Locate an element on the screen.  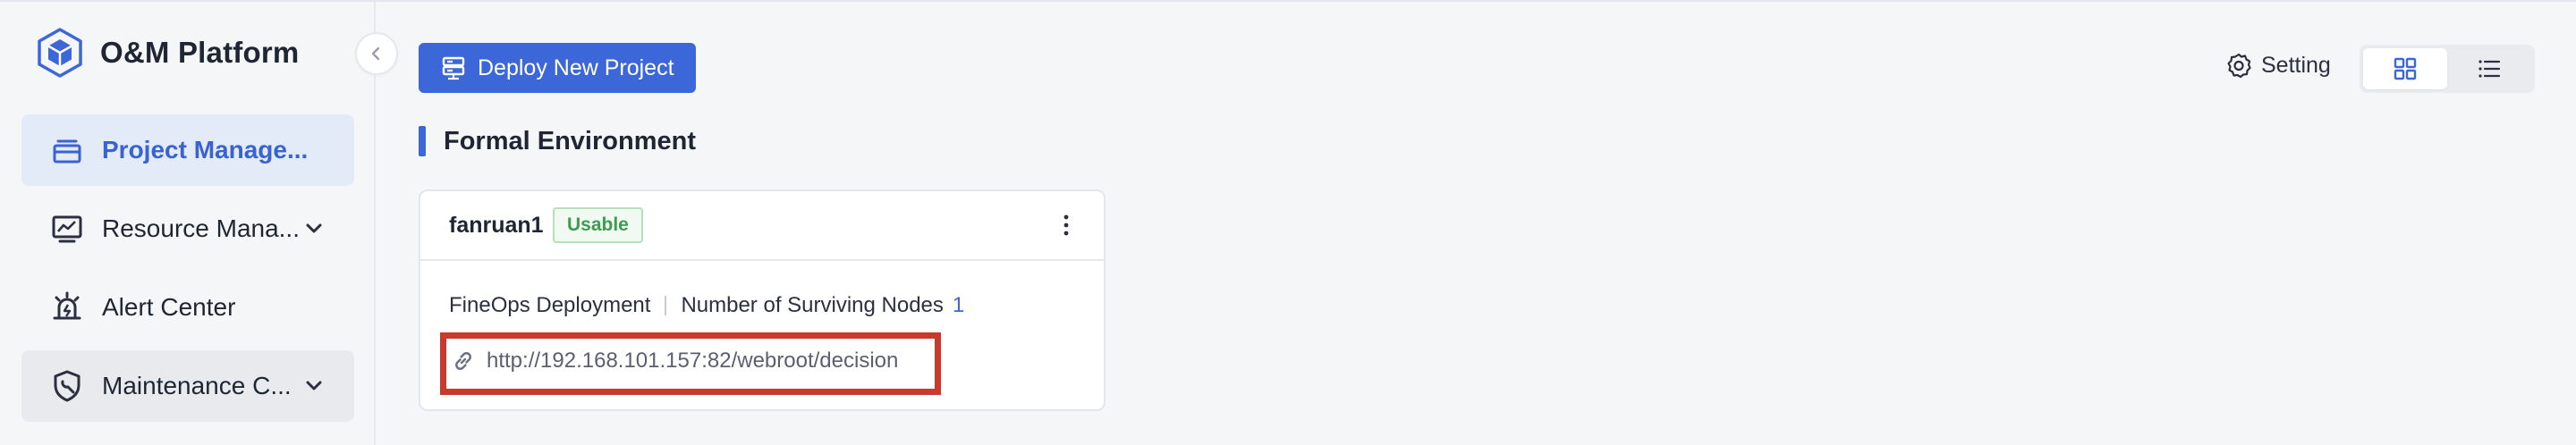
list-view-button is located at coordinates (2489, 68).